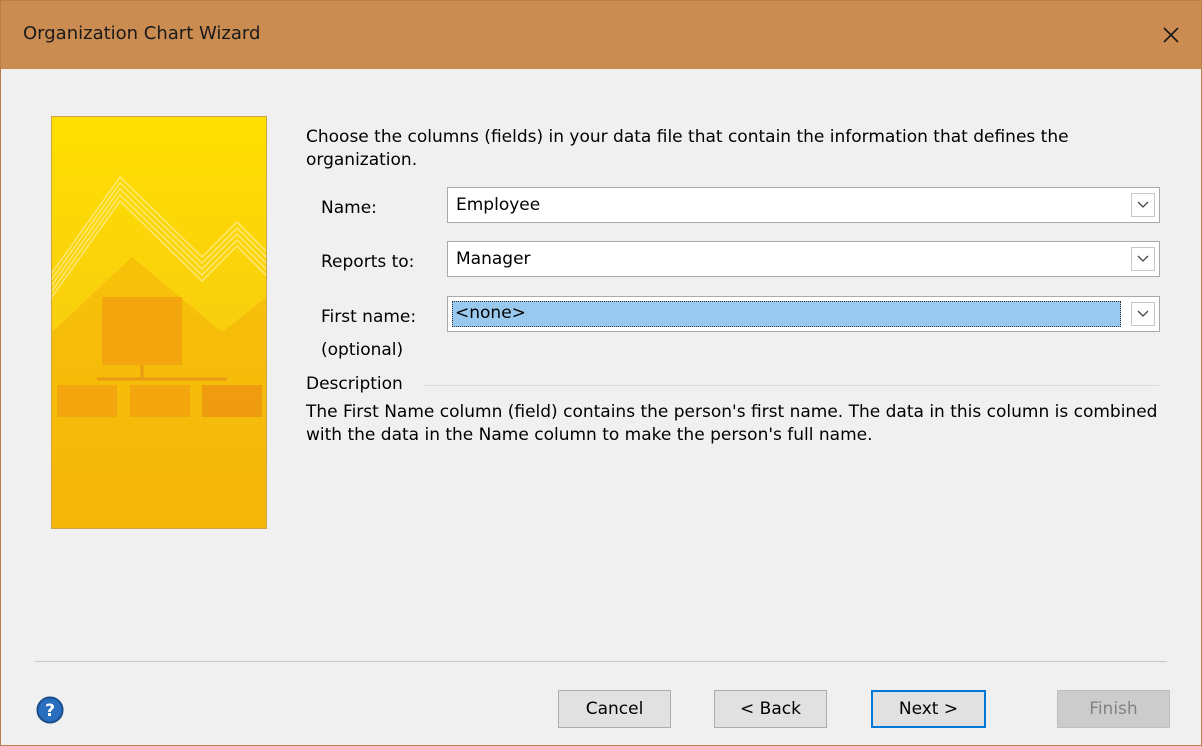  I want to click on org-chart-illustration, so click(159, 322).